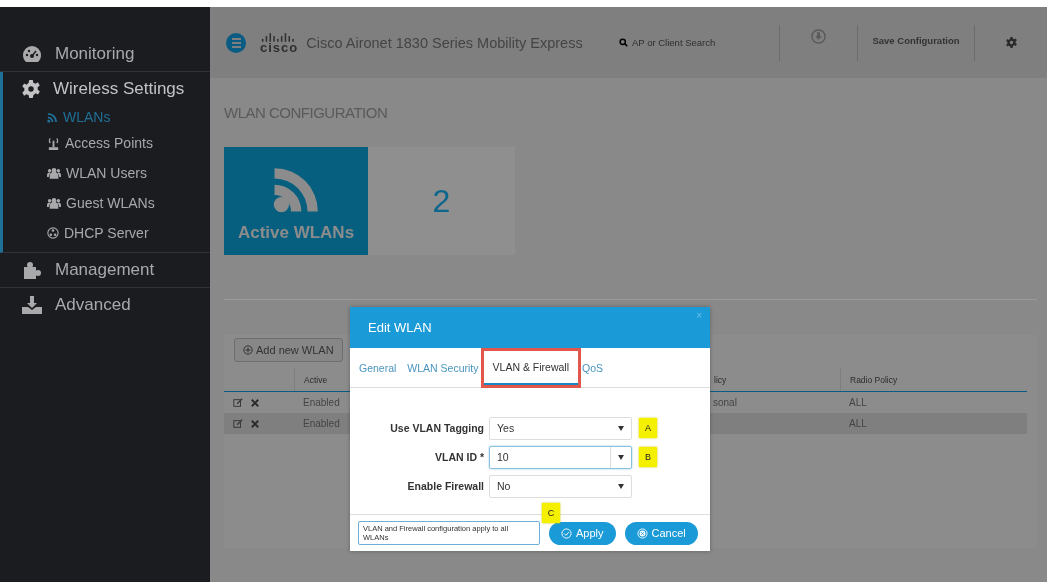 Image resolution: width=1047 pixels, height=582 pixels. Describe the element at coordinates (279, 47) in the screenshot. I see `logo-text: cisco` at that location.